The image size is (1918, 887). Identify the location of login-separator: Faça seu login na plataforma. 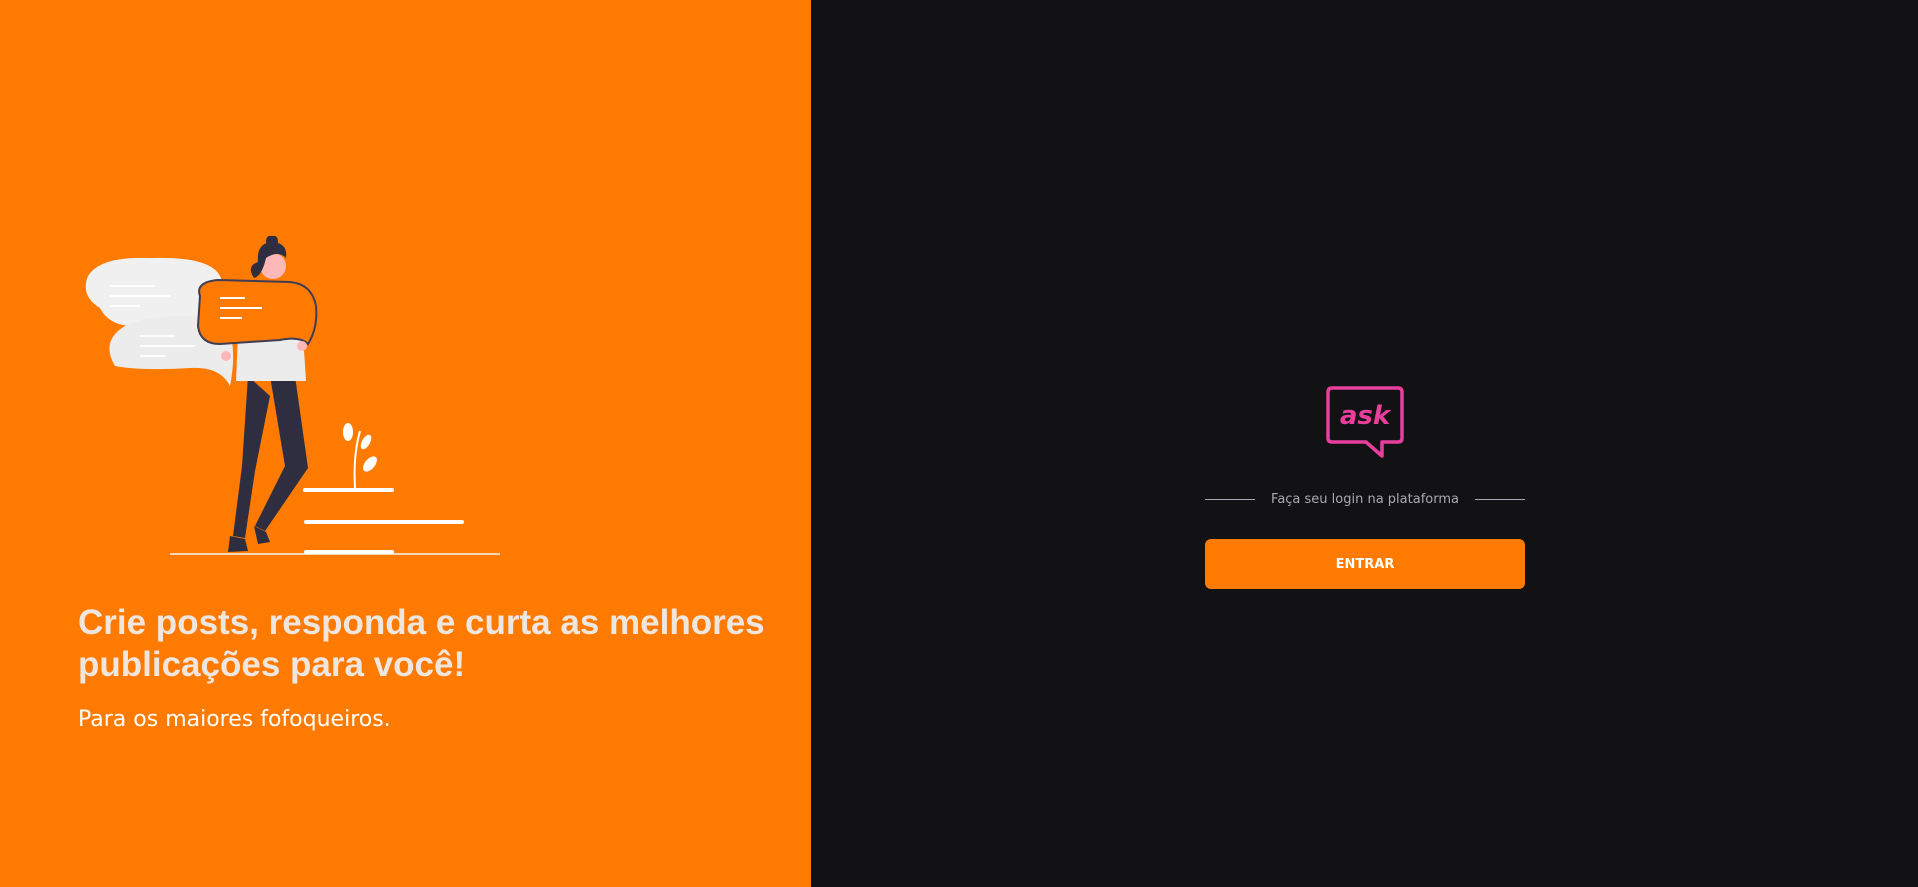
(1365, 499).